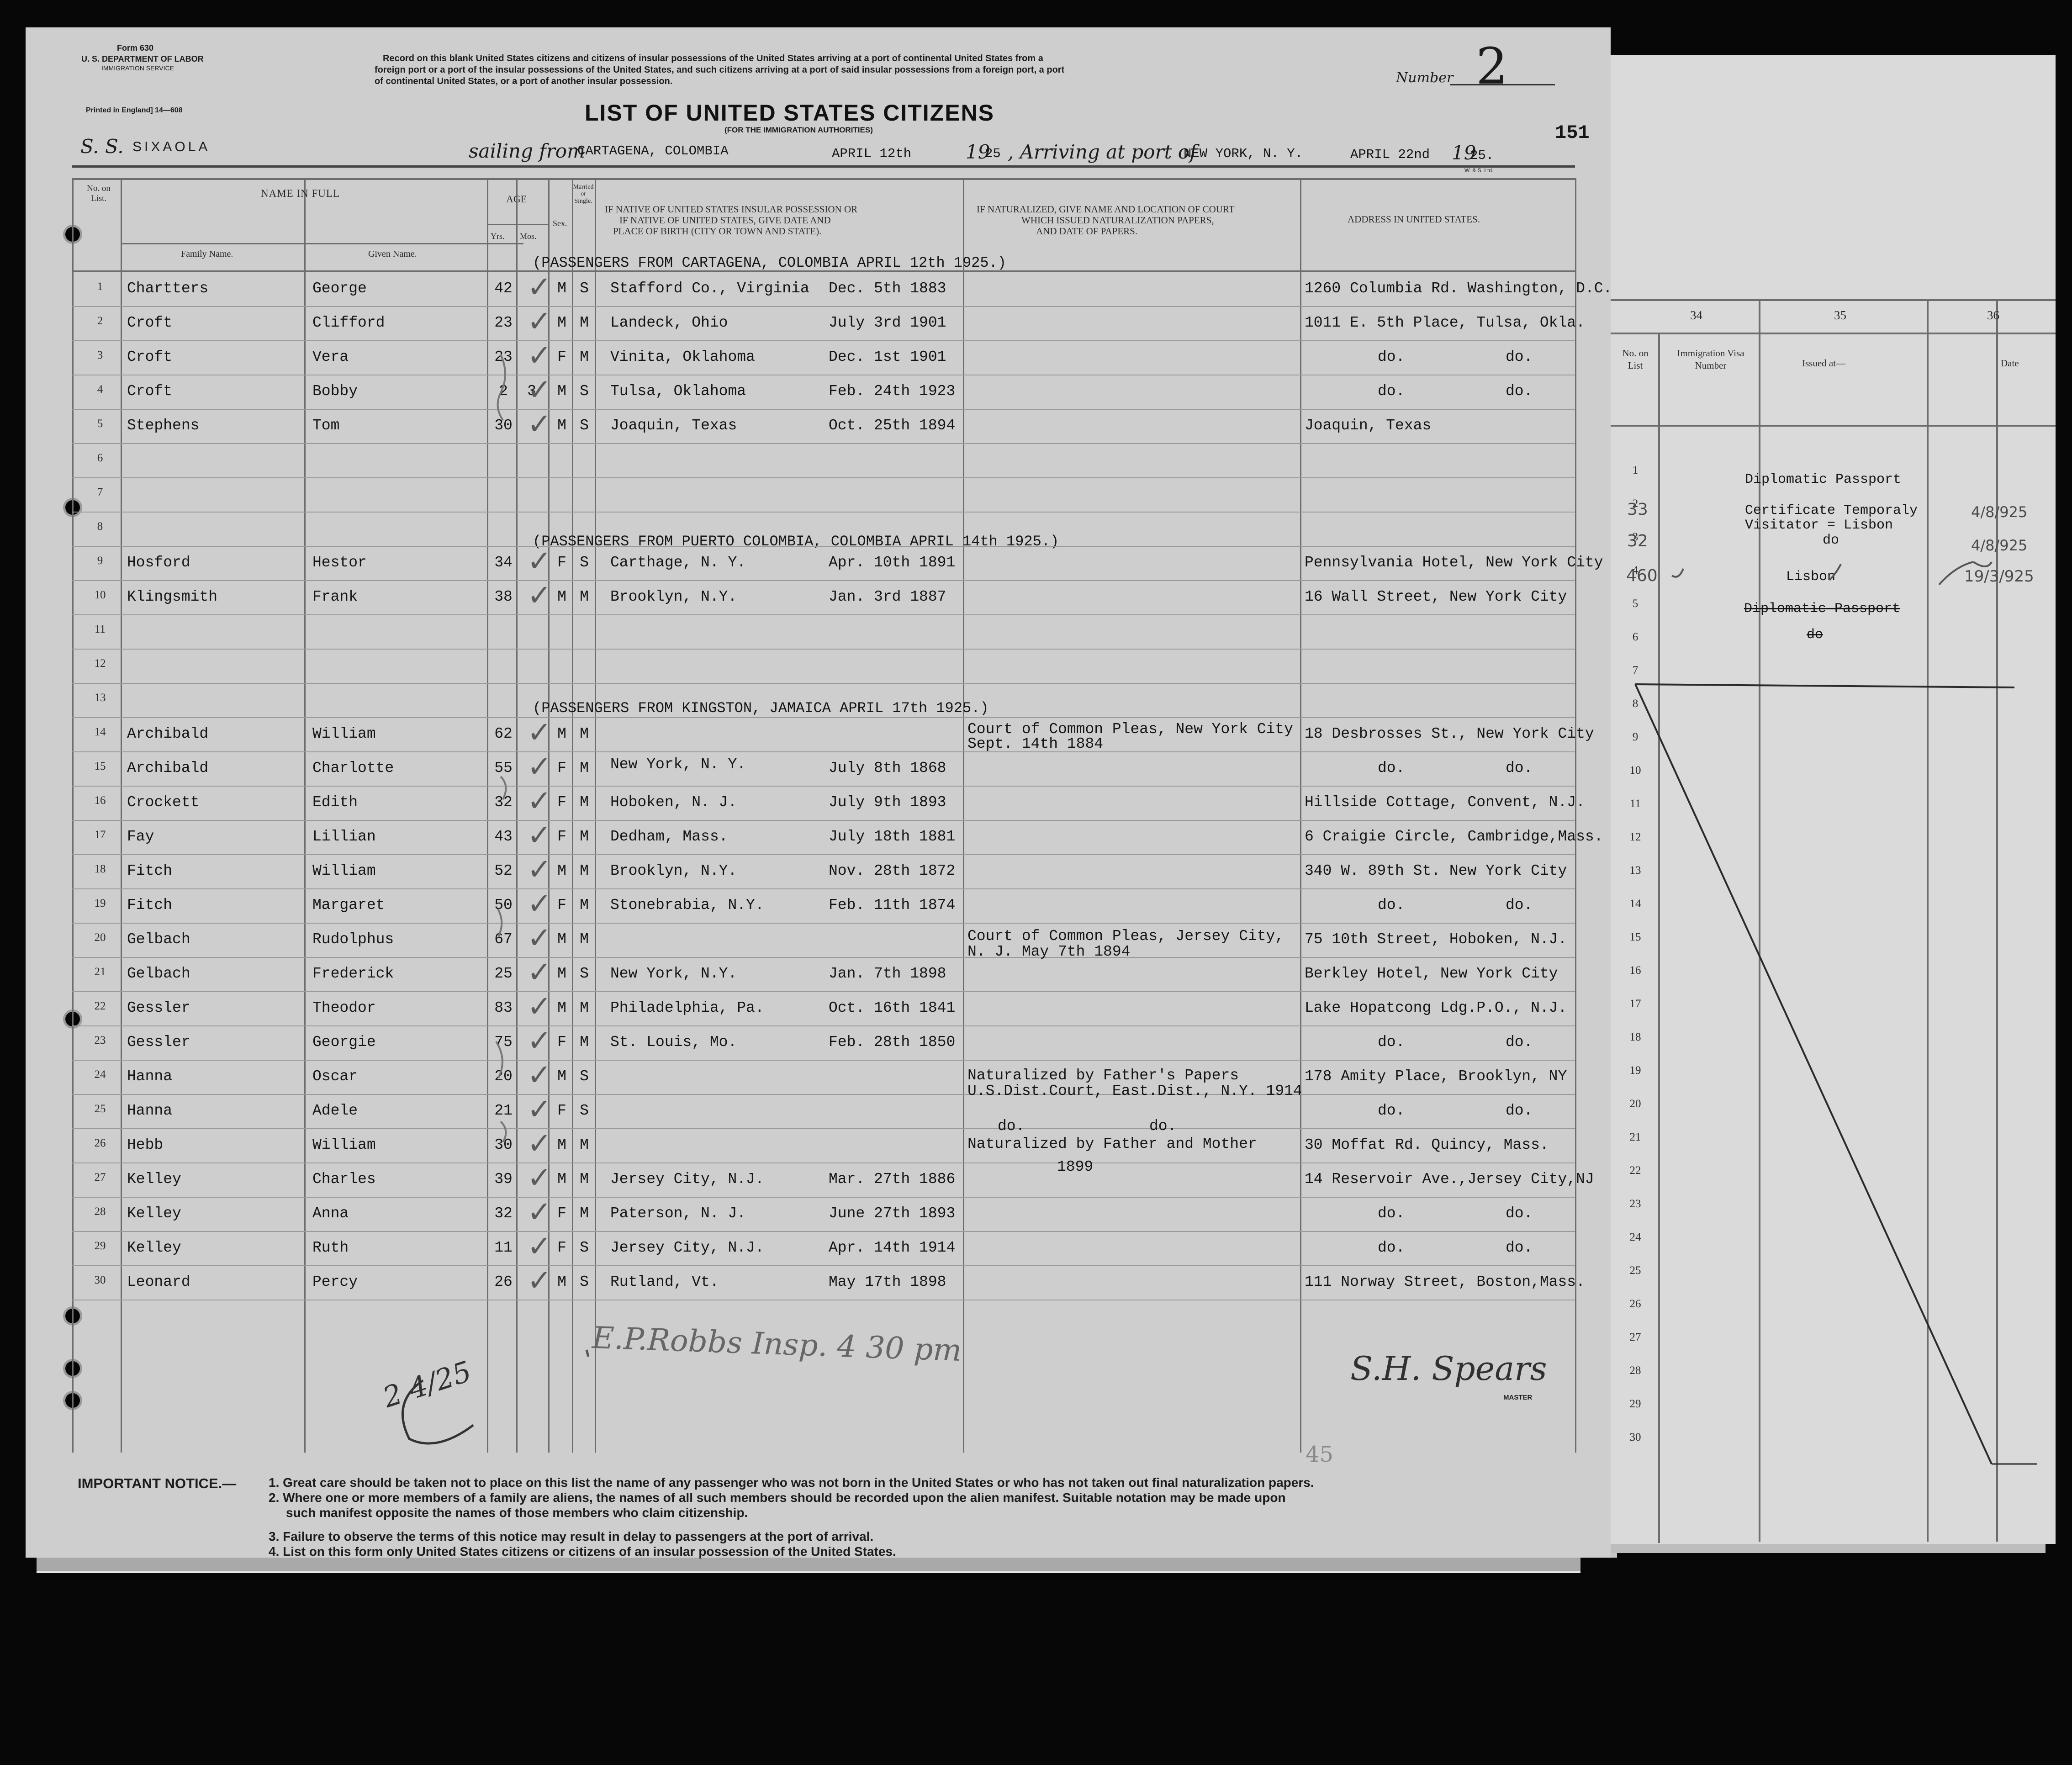  Describe the element at coordinates (1835, 1013) in the screenshot. I see `right-sheet-strokes` at that location.